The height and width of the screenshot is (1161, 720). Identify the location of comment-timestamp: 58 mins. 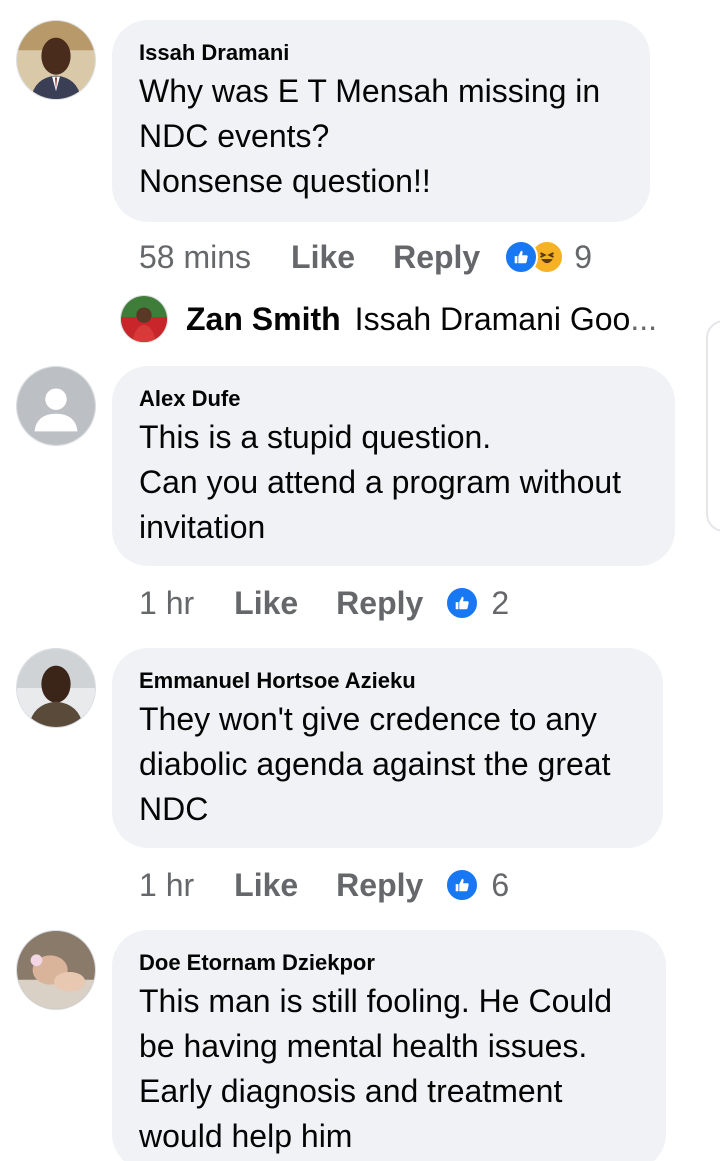
(195, 257).